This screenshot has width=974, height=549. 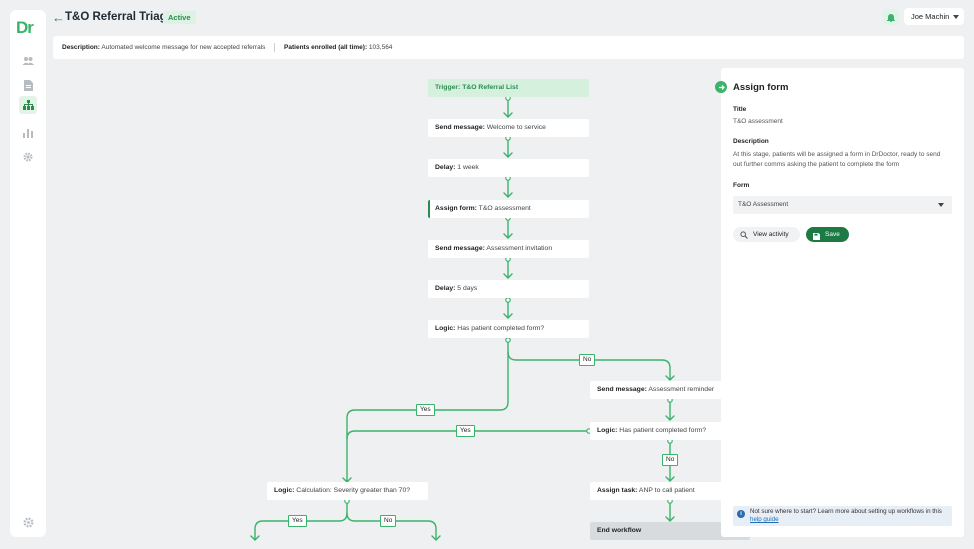 What do you see at coordinates (326, 47) in the screenshot?
I see `patients-enrolled-label: Patients enrolled (all time):` at bounding box center [326, 47].